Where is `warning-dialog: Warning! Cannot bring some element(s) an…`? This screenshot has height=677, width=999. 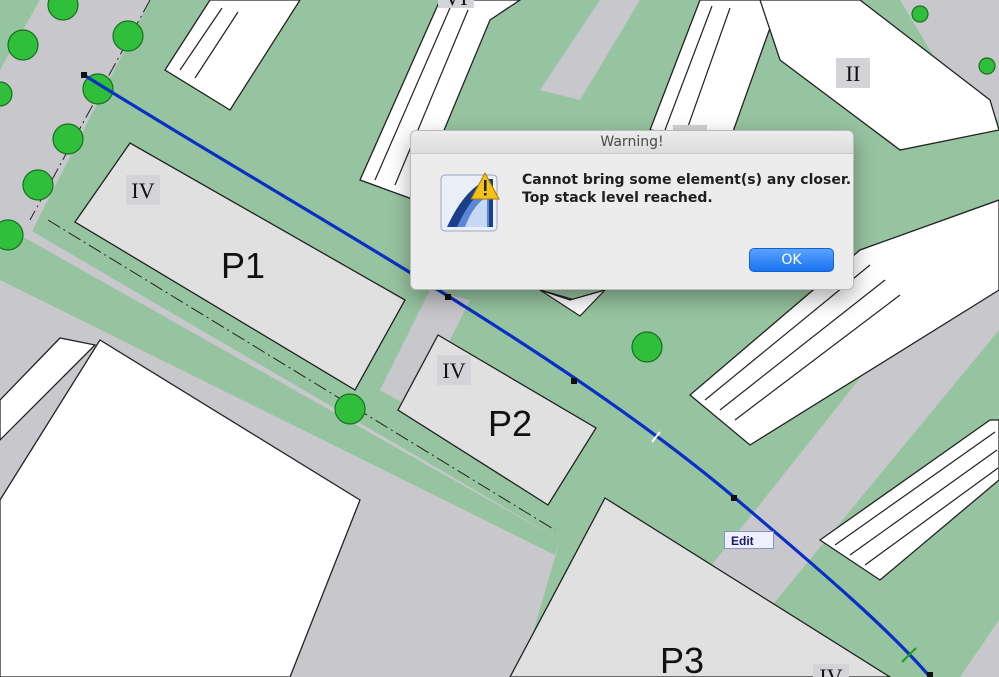
warning-dialog: Warning! Cannot bring some element(s) an… is located at coordinates (632, 210).